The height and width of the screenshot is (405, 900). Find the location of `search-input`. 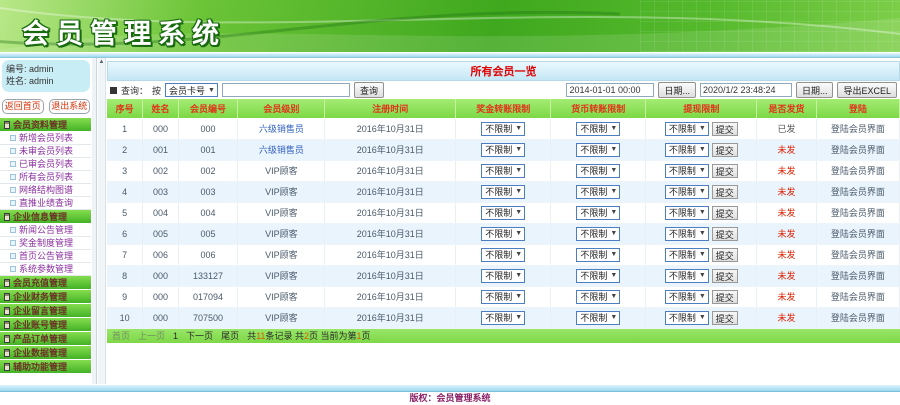

search-input is located at coordinates (285, 90).